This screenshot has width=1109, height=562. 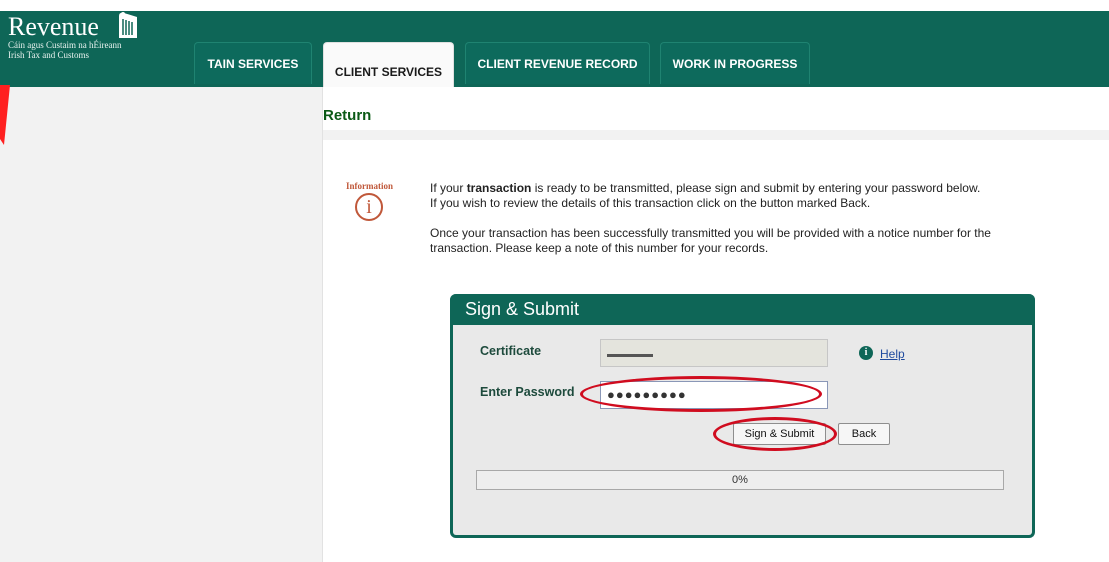 What do you see at coordinates (716, 135) in the screenshot?
I see `title-divider` at bounding box center [716, 135].